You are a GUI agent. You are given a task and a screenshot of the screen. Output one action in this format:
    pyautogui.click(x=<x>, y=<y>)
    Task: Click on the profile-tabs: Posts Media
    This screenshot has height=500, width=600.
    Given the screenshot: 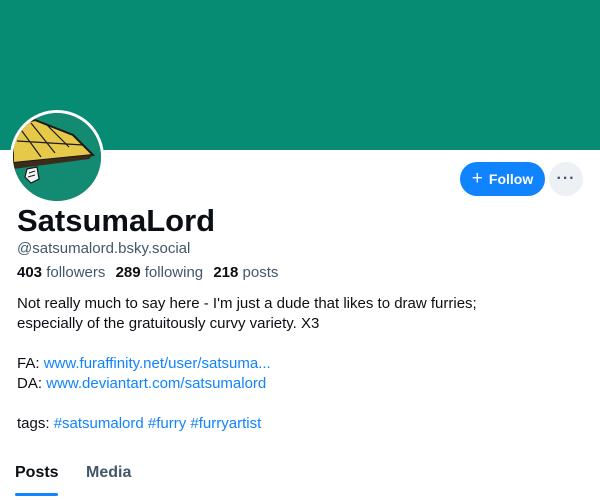 What is the action you would take?
    pyautogui.click(x=300, y=481)
    